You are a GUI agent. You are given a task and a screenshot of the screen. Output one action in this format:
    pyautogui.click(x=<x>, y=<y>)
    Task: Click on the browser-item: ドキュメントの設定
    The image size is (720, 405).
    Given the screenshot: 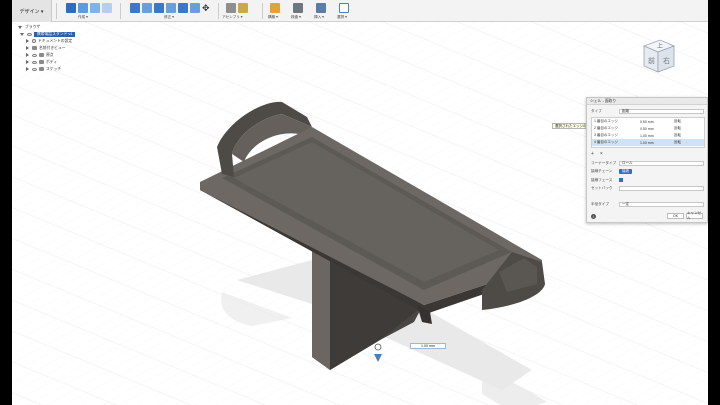 What is the action you would take?
    pyautogui.click(x=49, y=41)
    